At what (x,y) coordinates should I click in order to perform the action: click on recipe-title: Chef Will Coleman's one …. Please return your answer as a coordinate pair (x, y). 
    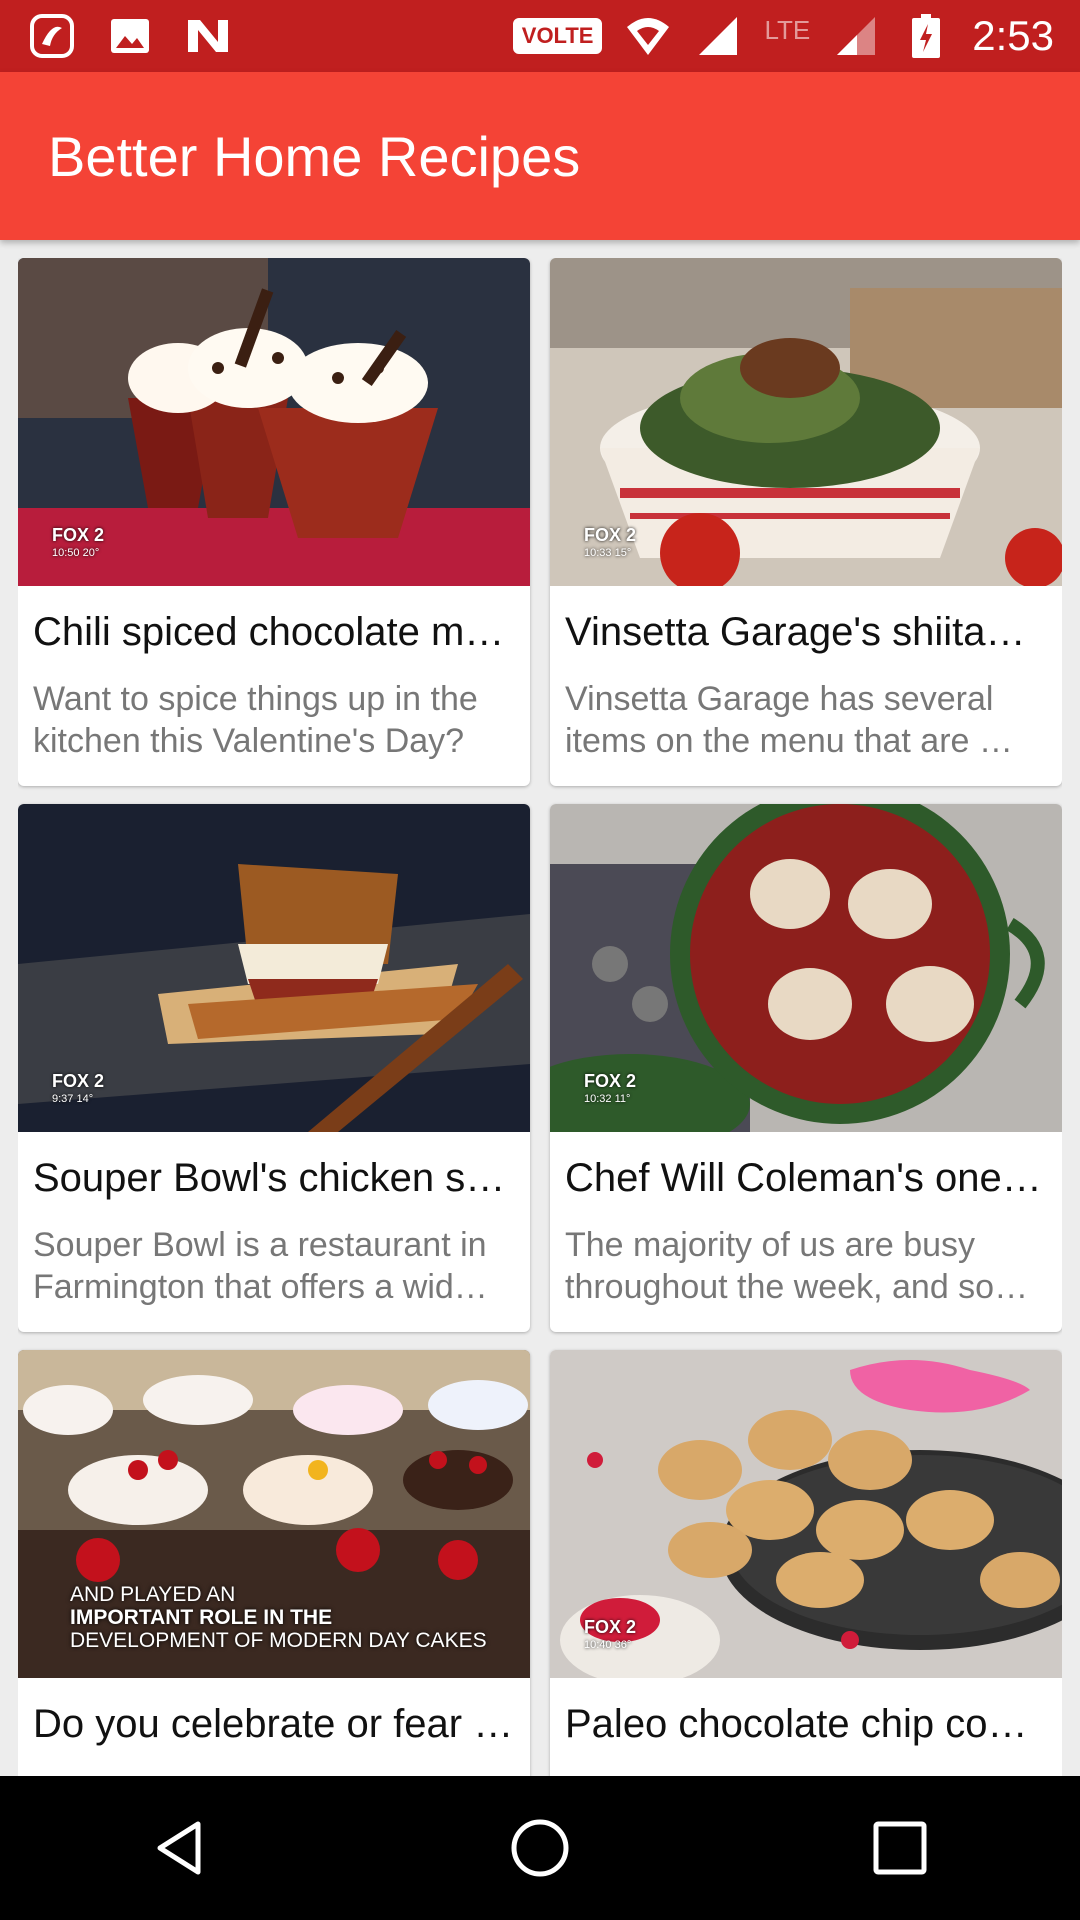
    Looking at the image, I should click on (807, 1178).